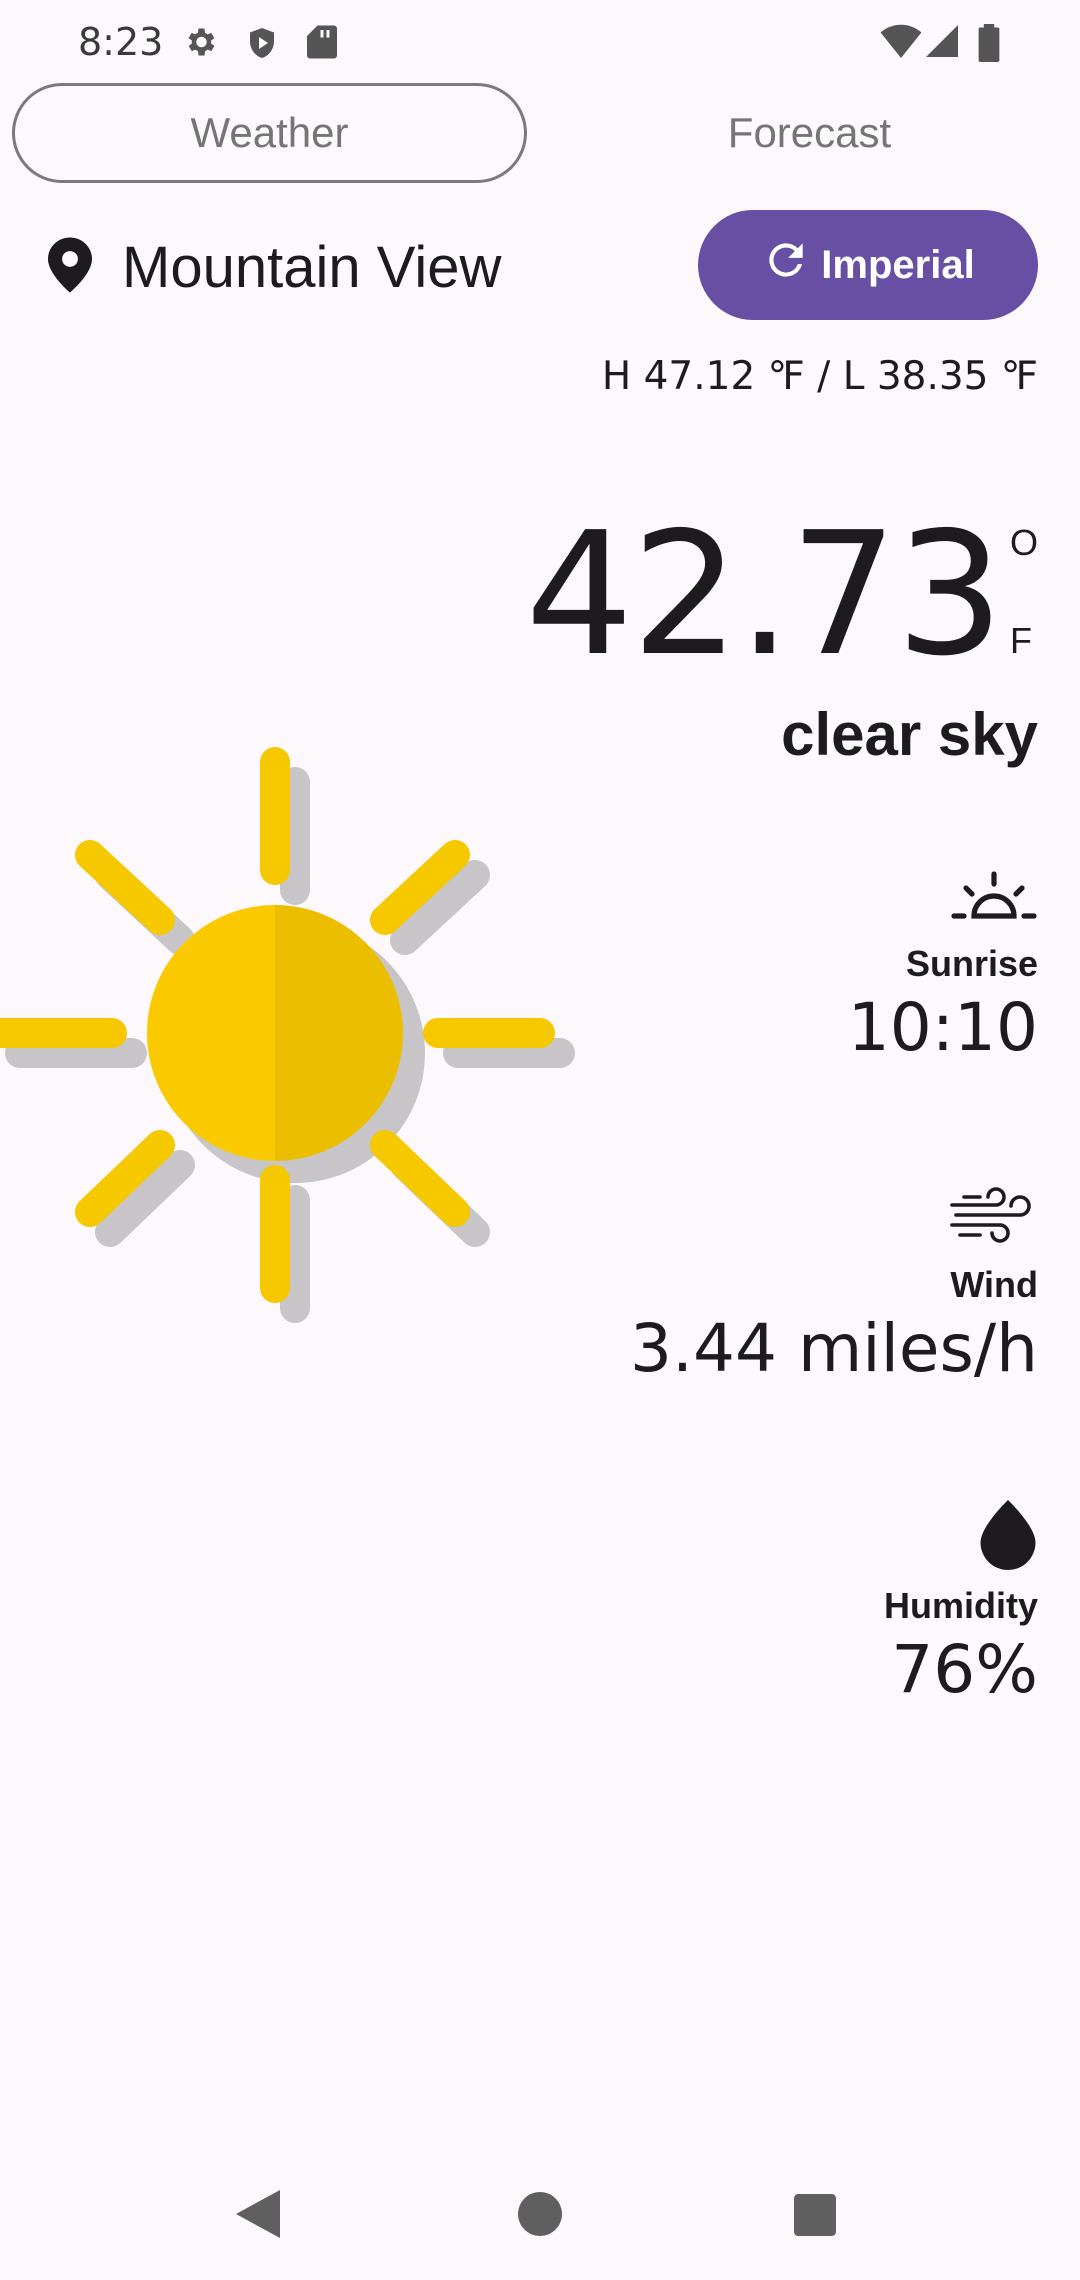 This screenshot has width=1080, height=2280. Describe the element at coordinates (1024, 592) in the screenshot. I see `temperature-unit-block: O F` at that location.